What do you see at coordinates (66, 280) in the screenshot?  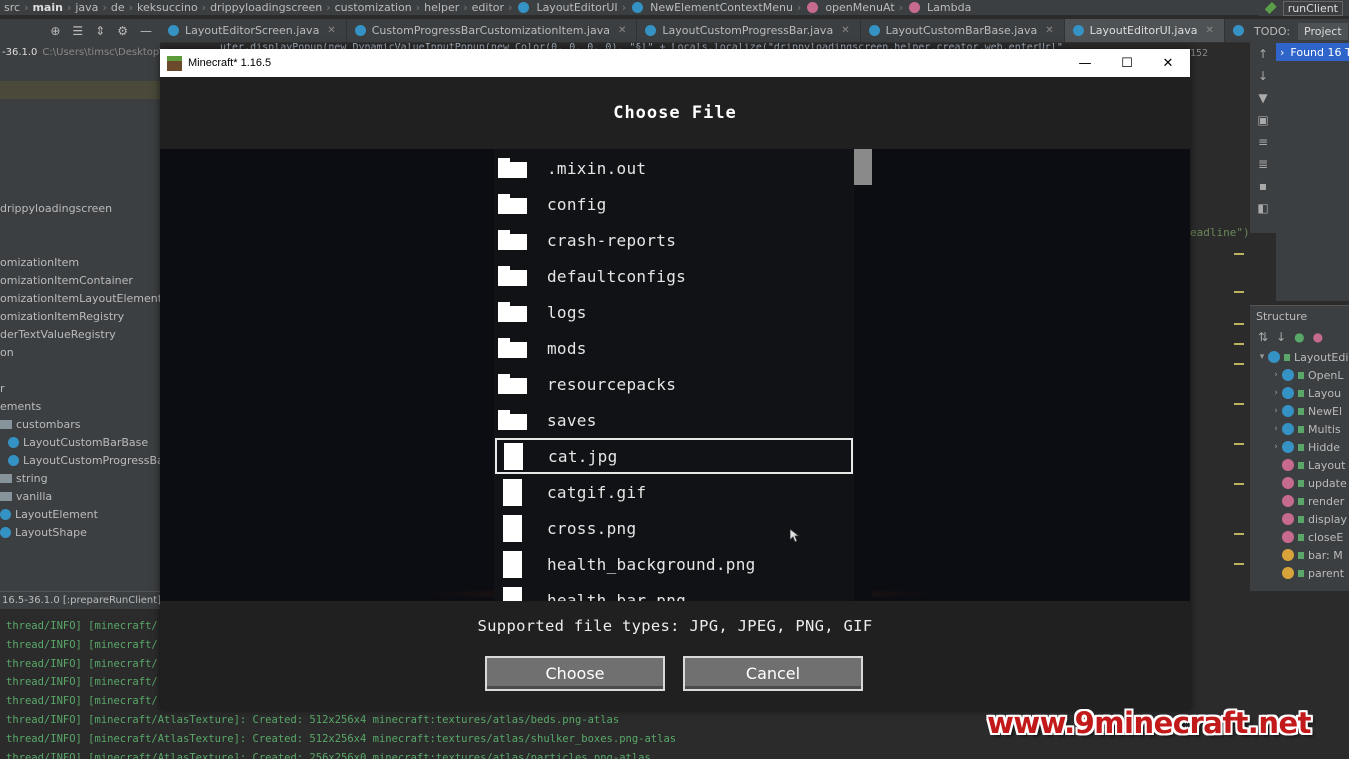 I see `project-tree-item: omizationItemContainer` at bounding box center [66, 280].